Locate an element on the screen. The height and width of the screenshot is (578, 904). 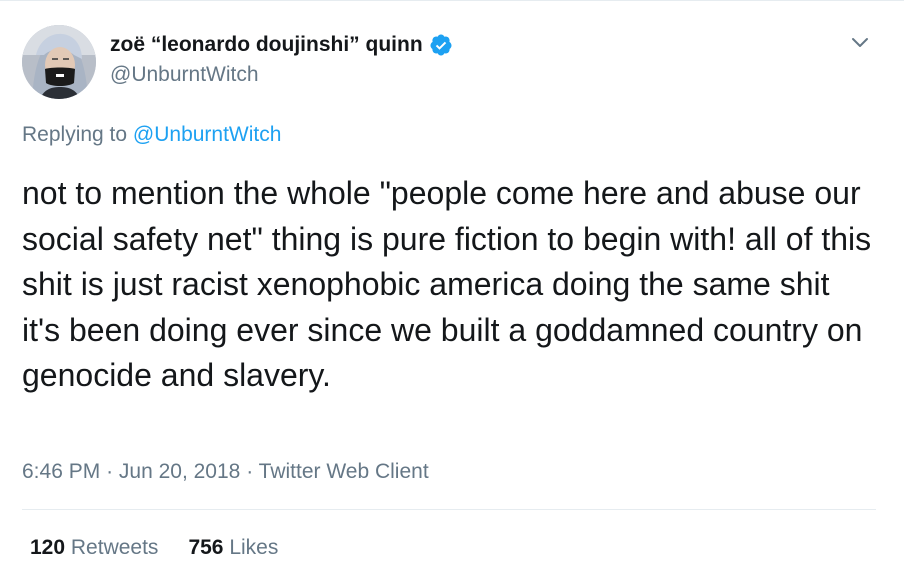
replying-to: Replying to @UnburntWitch is located at coordinates (151, 135).